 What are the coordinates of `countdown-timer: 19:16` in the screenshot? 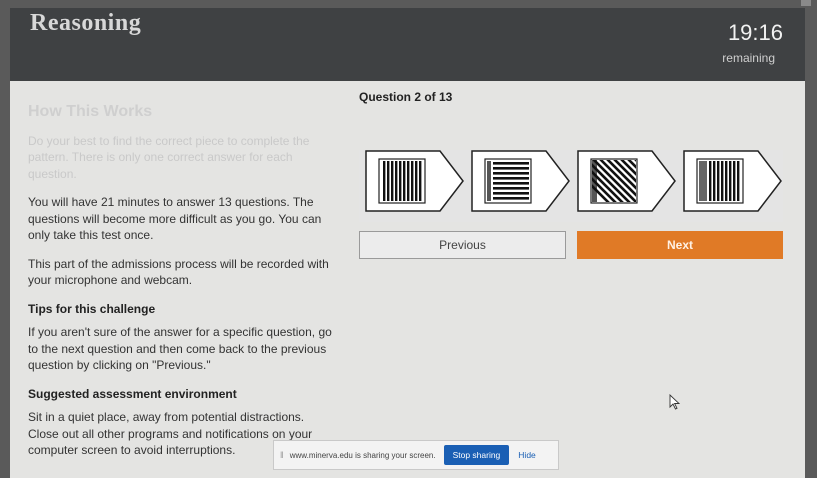 It's located at (755, 32).